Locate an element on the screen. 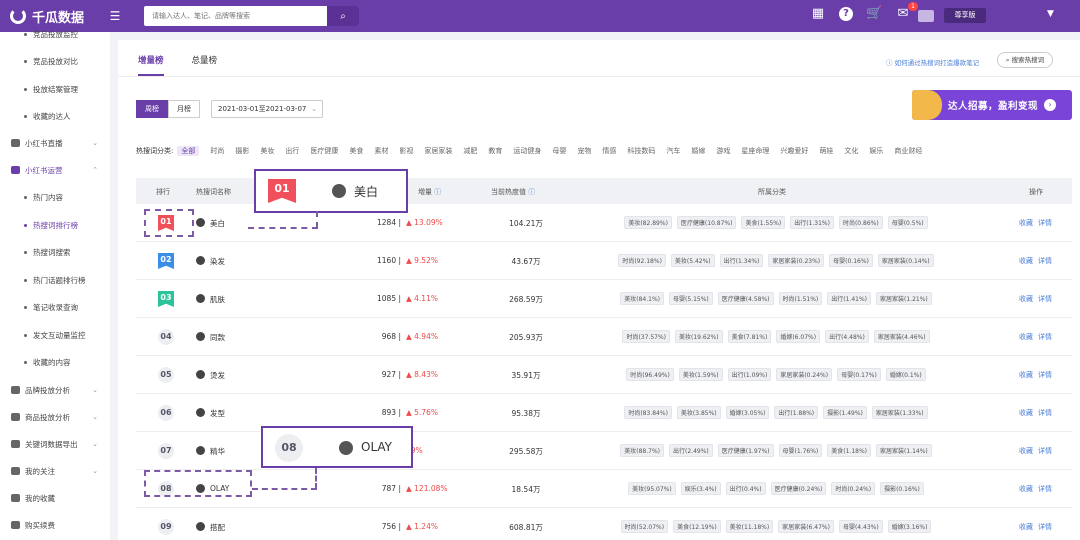 The image size is (1080, 540). sidebar-item-hot-topic-rank: 热门话题排行榜 is located at coordinates (55, 280).